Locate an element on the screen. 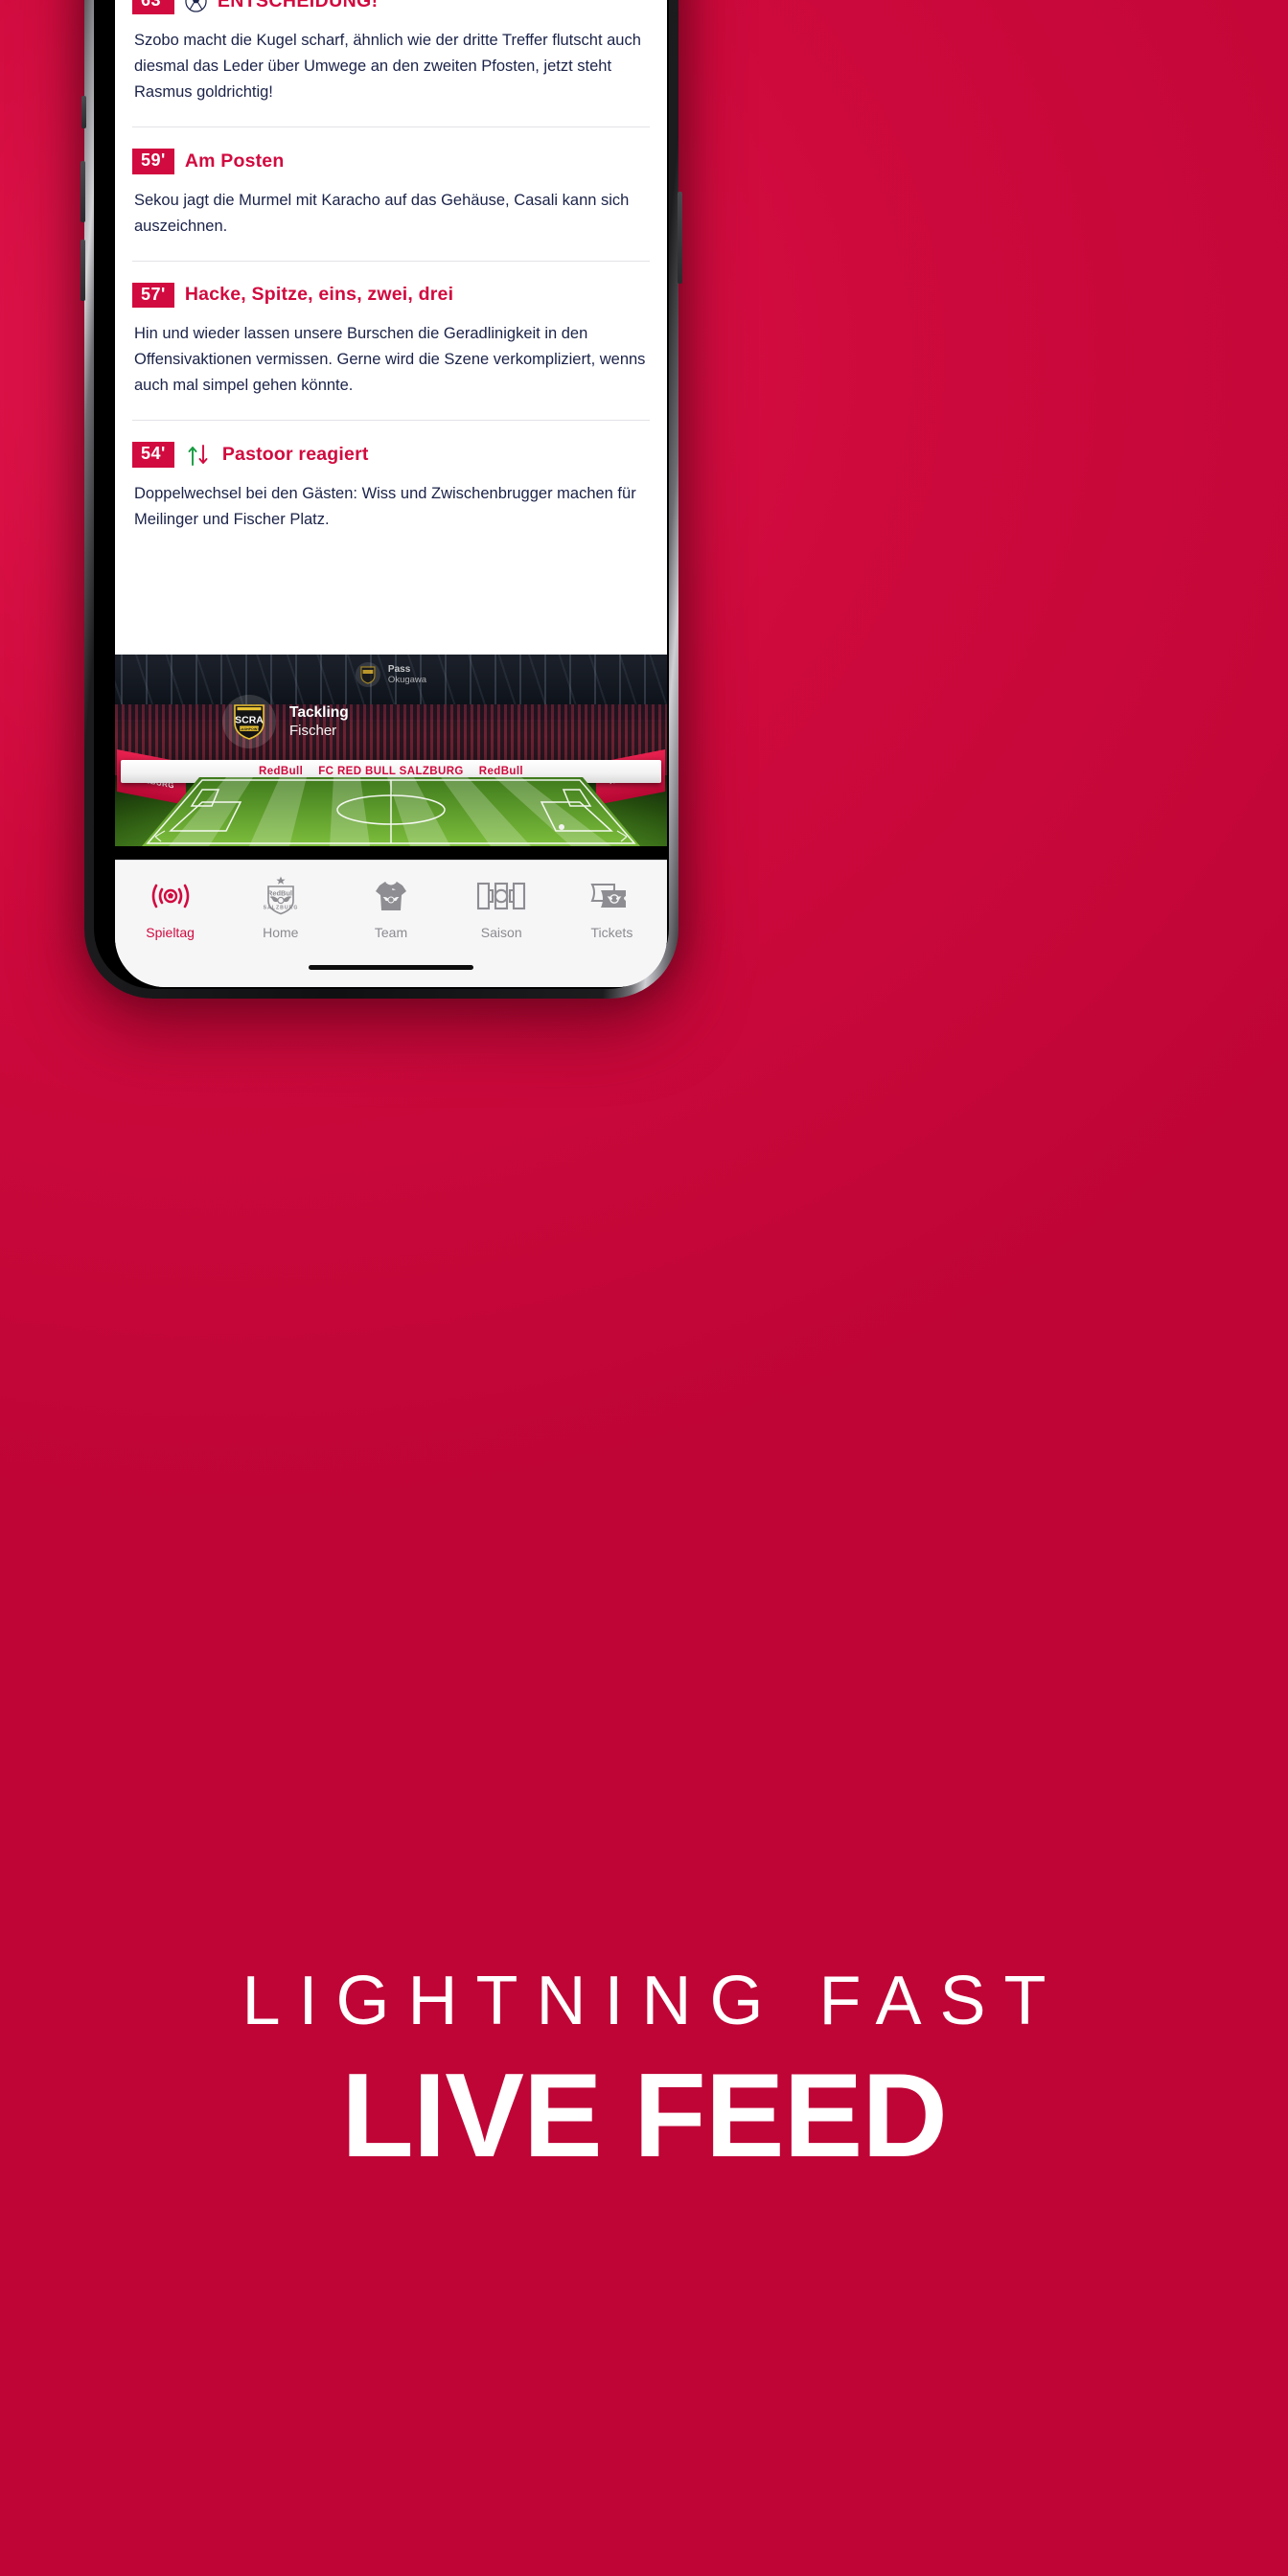 This screenshot has height=2576, width=1288. ad-board-club-text: FC RED BULL SALZBURG is located at coordinates (391, 771).